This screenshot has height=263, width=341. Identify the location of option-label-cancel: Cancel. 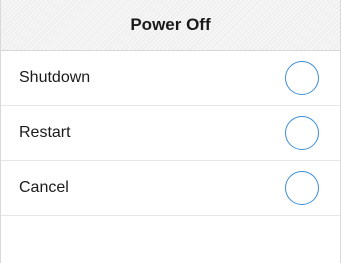
(44, 187).